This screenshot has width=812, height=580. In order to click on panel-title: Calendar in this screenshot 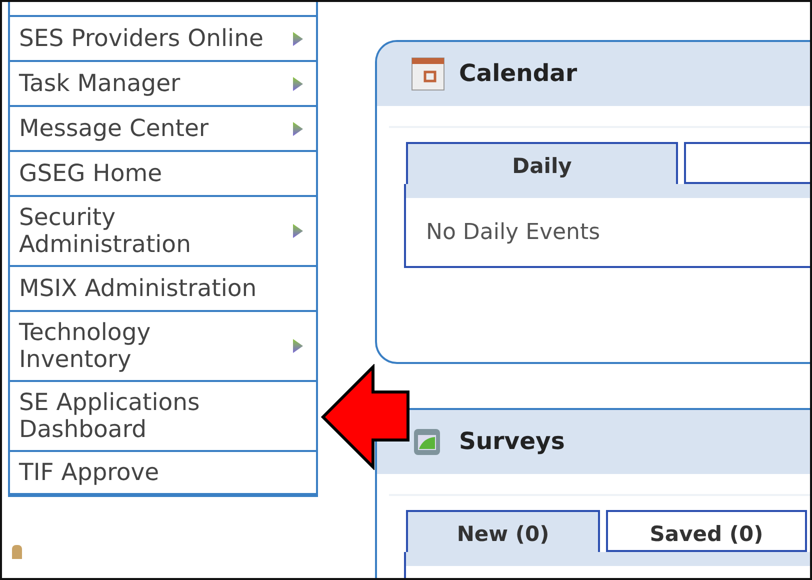, I will do `click(518, 74)`.